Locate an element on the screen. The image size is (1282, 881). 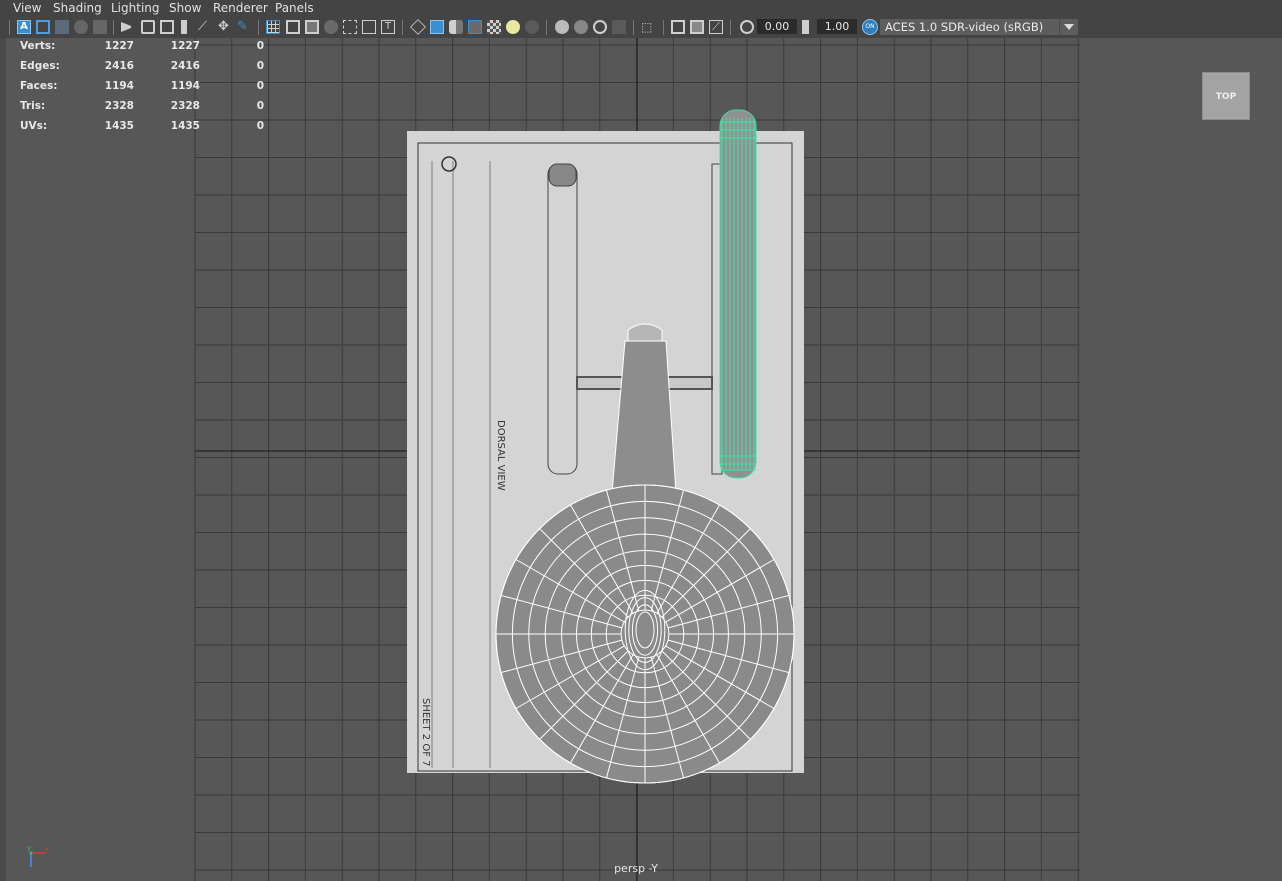
lights-icon is located at coordinates (513, 27).